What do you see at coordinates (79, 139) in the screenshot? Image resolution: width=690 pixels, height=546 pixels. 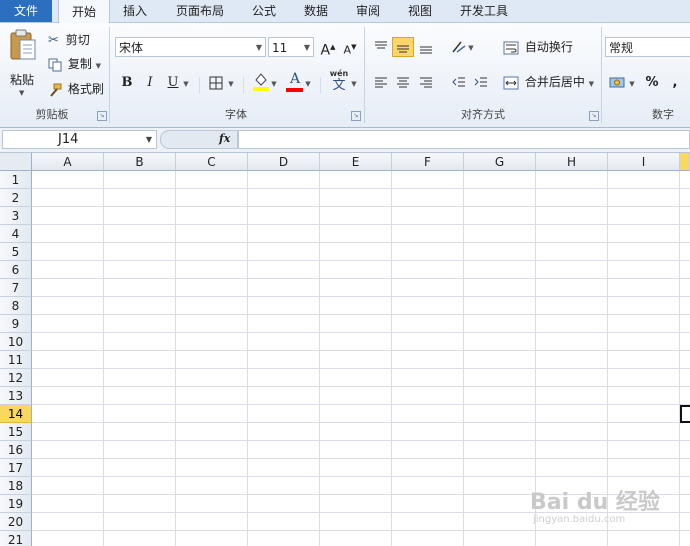 I see `name-box: J14 ▼` at bounding box center [79, 139].